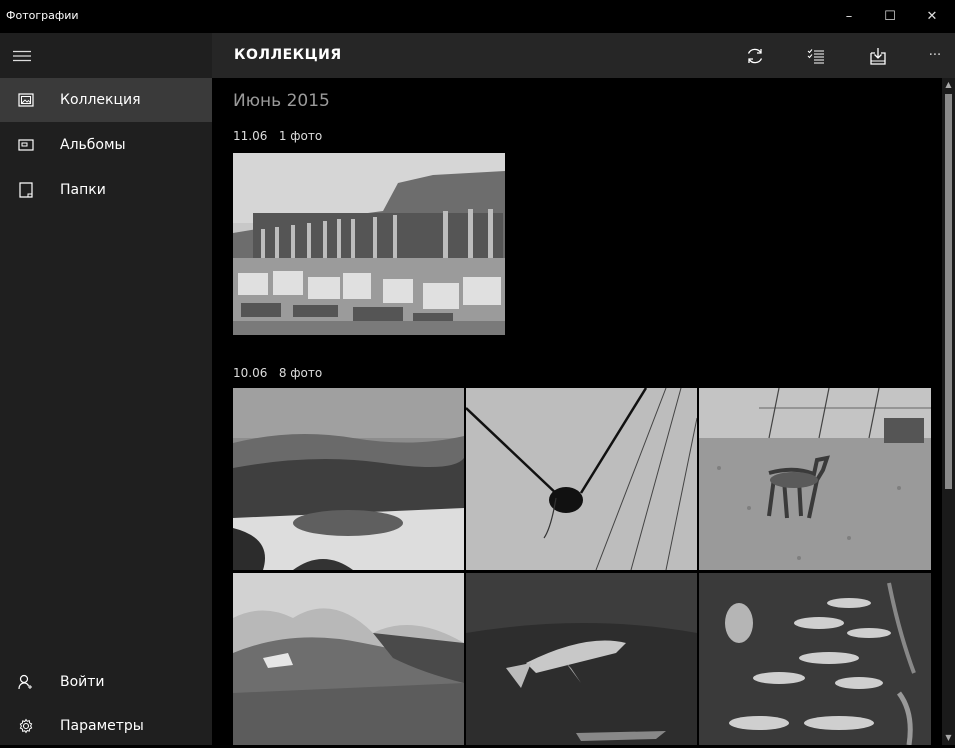 This screenshot has width=955, height=748. Describe the element at coordinates (932, 16) in the screenshot. I see `close-button: ✕` at that location.